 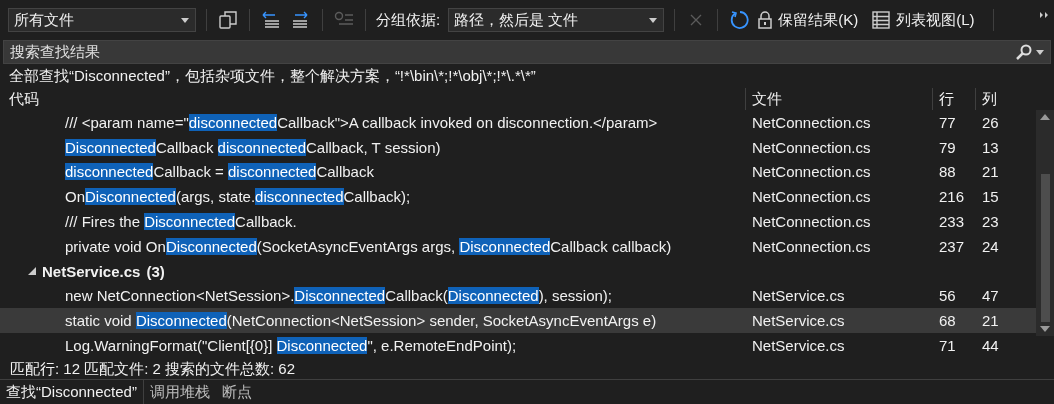 What do you see at coordinates (990, 122) in the screenshot?
I see `column-cell-text: 26` at bounding box center [990, 122].